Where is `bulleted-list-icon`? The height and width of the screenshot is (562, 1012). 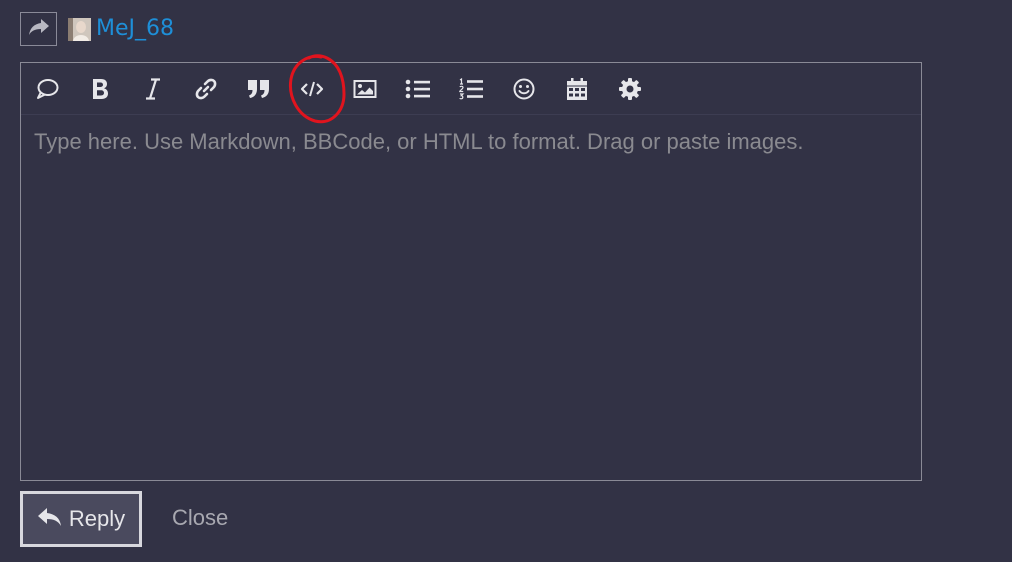
bulleted-list-icon is located at coordinates (418, 89).